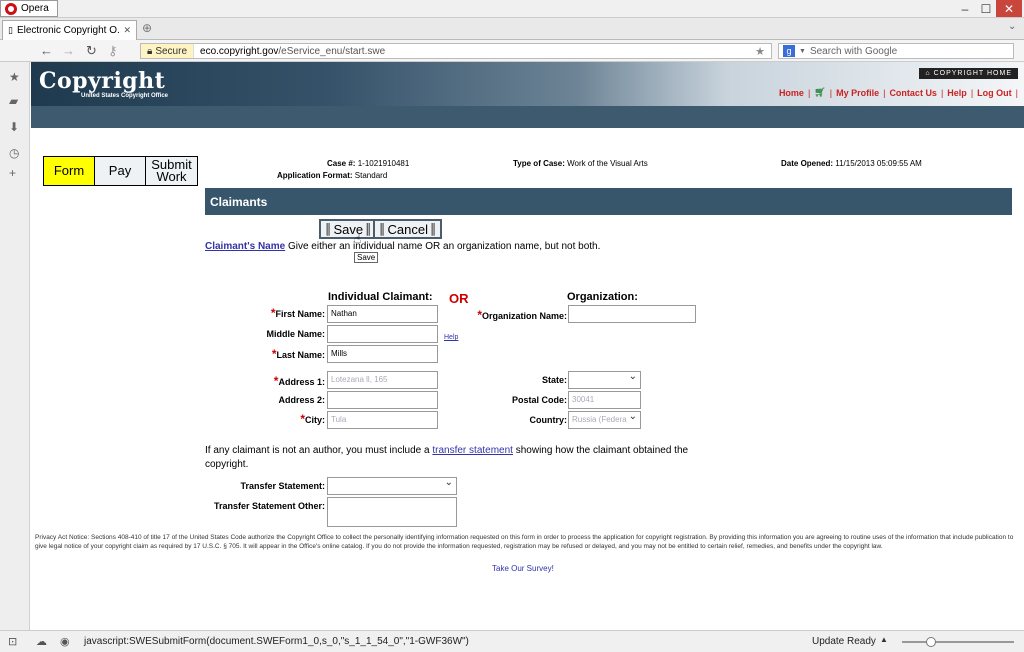 This screenshot has height=652, width=1024. What do you see at coordinates (512, 9) in the screenshot?
I see `title-bar: Opera – ☐ ✕` at bounding box center [512, 9].